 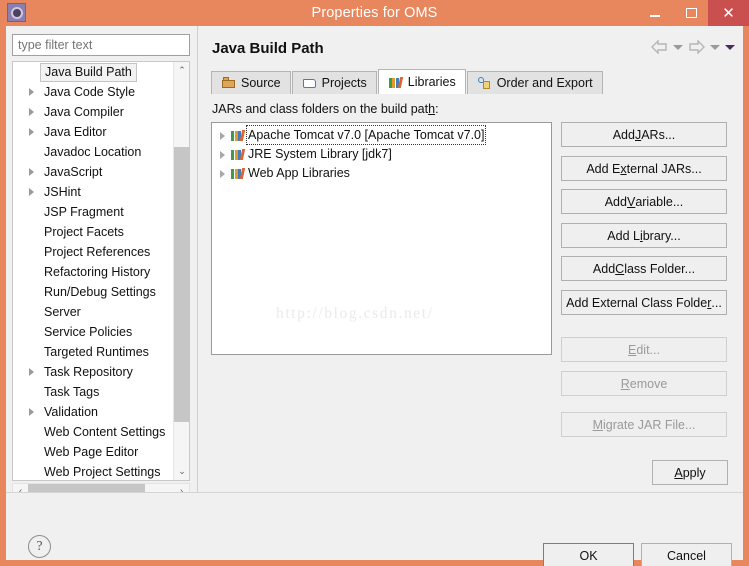 What do you see at coordinates (62, 312) in the screenshot?
I see `sidebar-item-label: Server` at bounding box center [62, 312].